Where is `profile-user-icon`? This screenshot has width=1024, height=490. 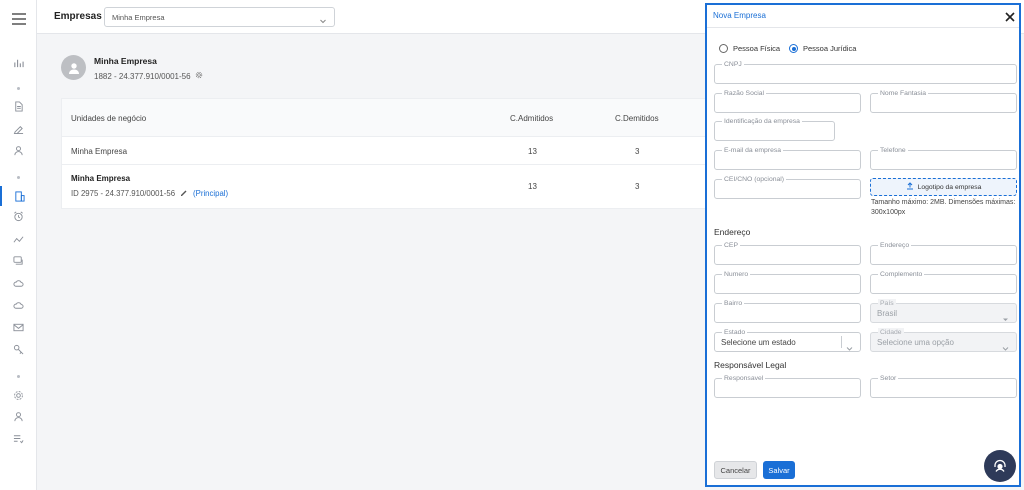
profile-user-icon is located at coordinates (18, 416).